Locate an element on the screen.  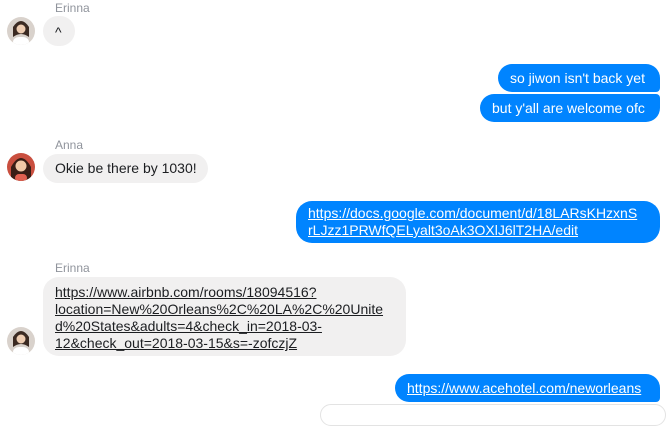
message-bubble: but y'all are welcome ofc is located at coordinates (570, 108).